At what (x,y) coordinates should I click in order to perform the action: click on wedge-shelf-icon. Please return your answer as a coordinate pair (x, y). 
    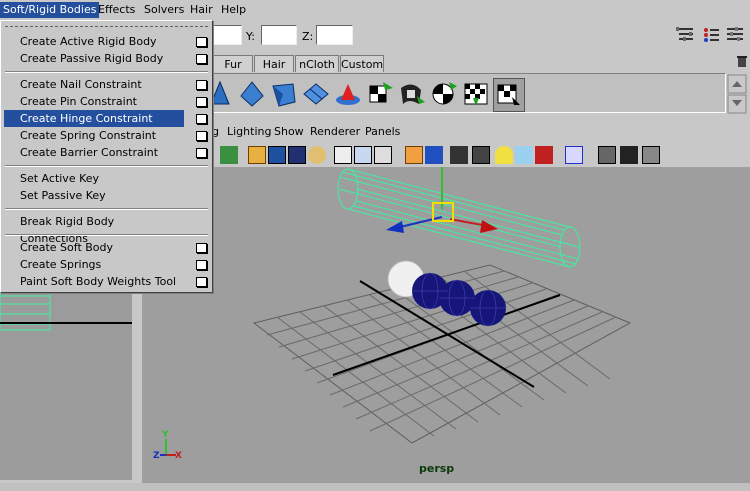
    Looking at the image, I should click on (284, 94).